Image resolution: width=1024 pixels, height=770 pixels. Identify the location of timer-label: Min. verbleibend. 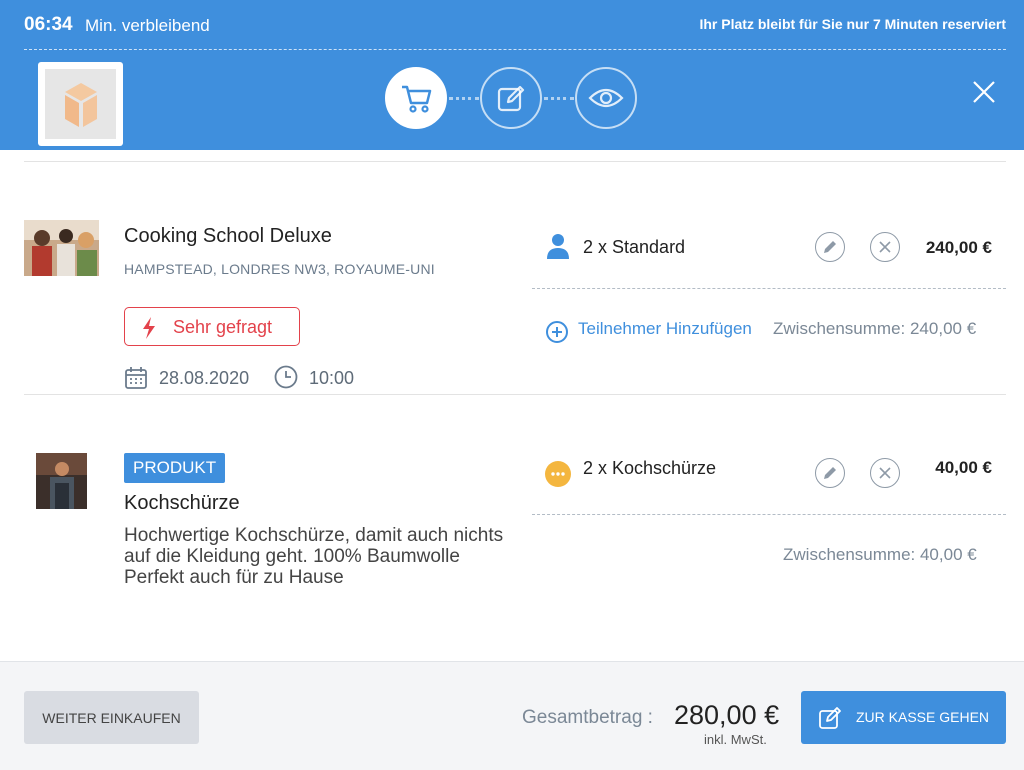
(147, 25).